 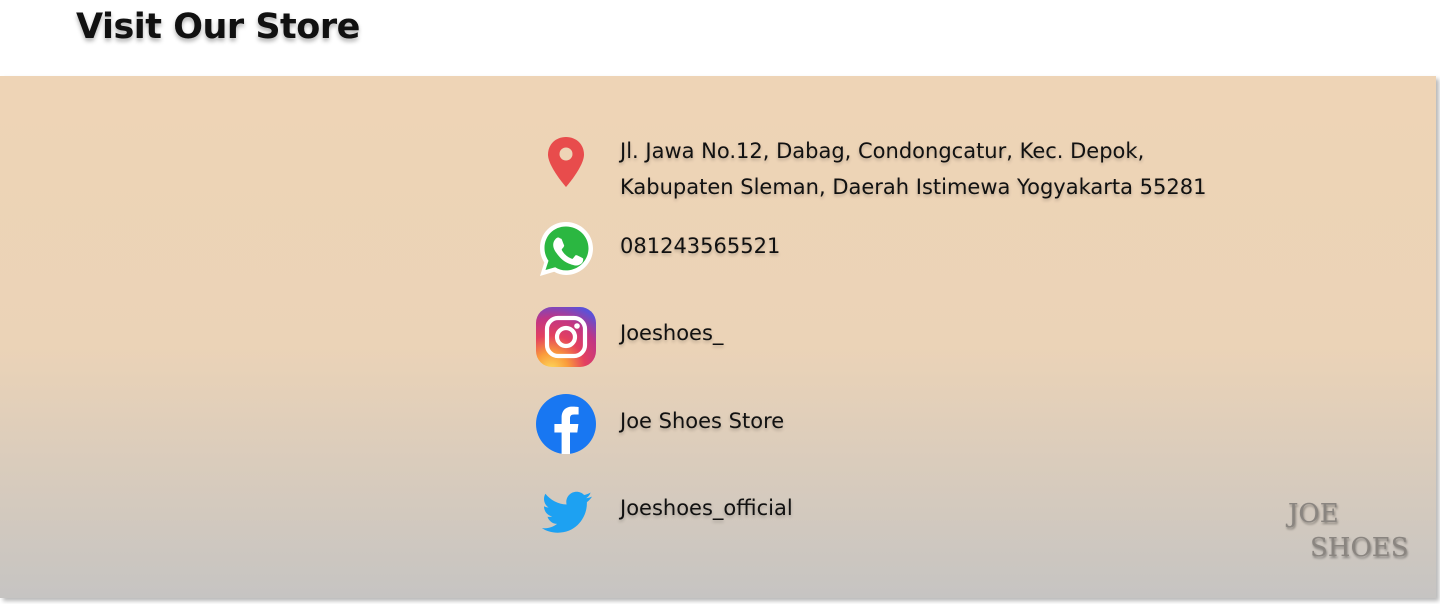 I want to click on instagram-icon, so click(x=566, y=337).